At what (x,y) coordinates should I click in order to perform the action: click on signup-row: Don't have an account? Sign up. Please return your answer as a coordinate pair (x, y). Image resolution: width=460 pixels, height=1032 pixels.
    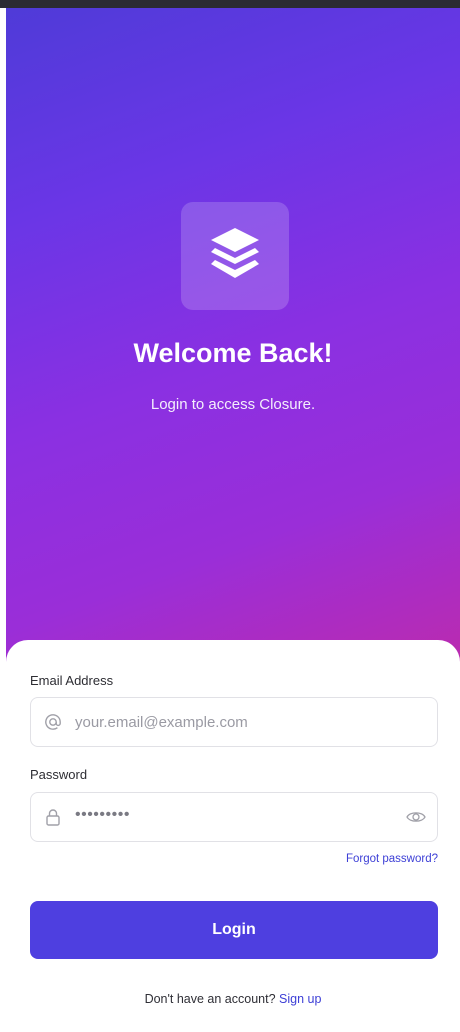
    Looking at the image, I should click on (233, 999).